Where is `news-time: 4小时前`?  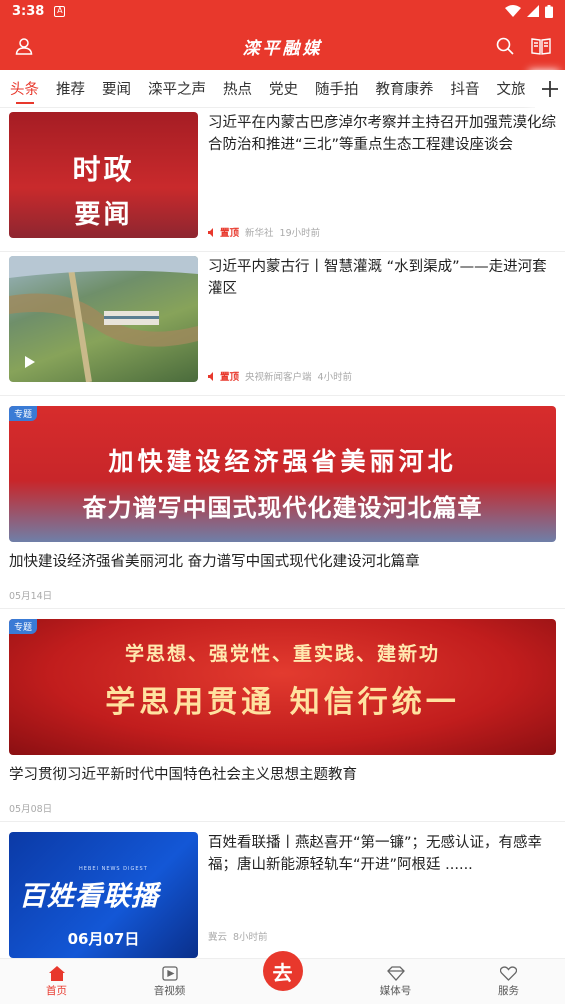
news-time: 4小时前 is located at coordinates (335, 377).